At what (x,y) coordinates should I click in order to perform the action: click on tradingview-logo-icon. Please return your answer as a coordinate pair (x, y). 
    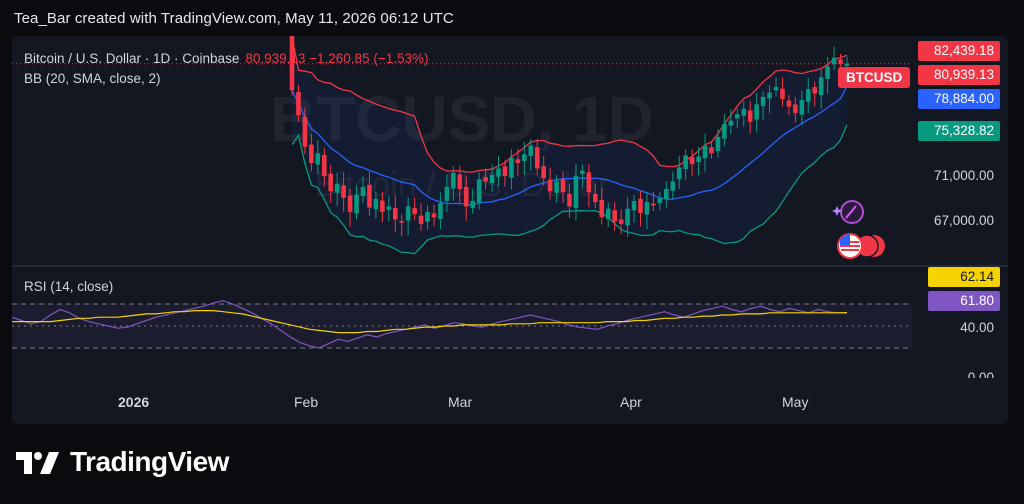
    Looking at the image, I should click on (37, 463).